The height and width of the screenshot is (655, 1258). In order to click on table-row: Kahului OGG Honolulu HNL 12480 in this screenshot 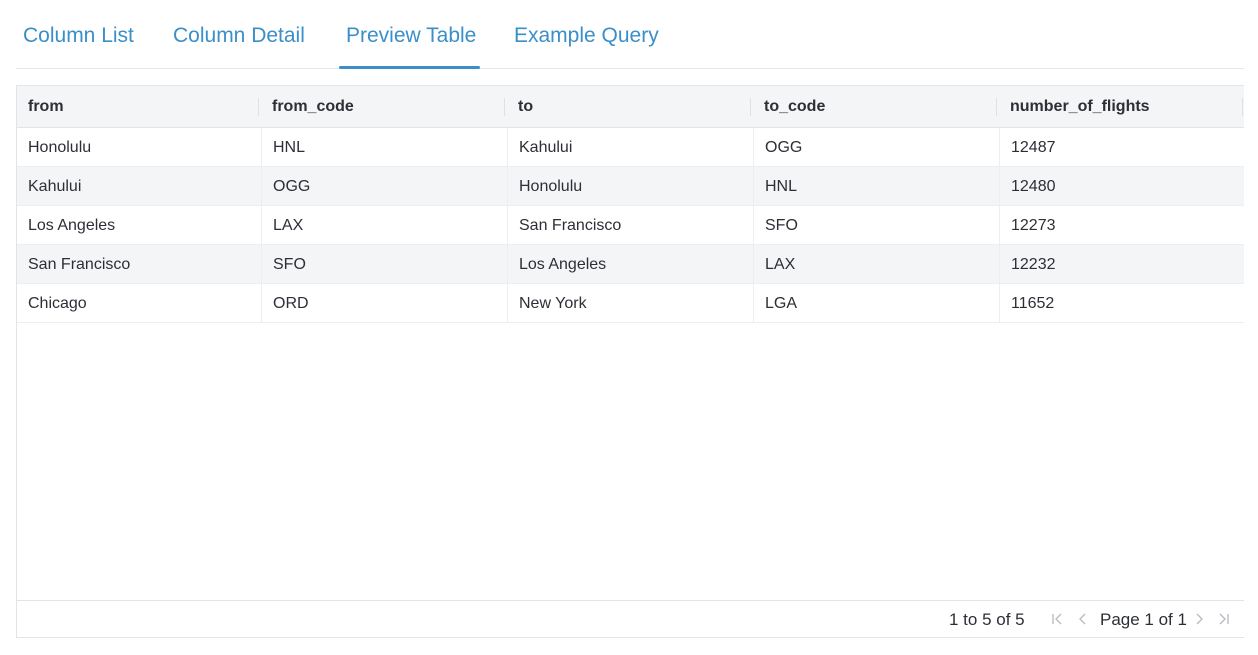, I will do `click(630, 186)`.